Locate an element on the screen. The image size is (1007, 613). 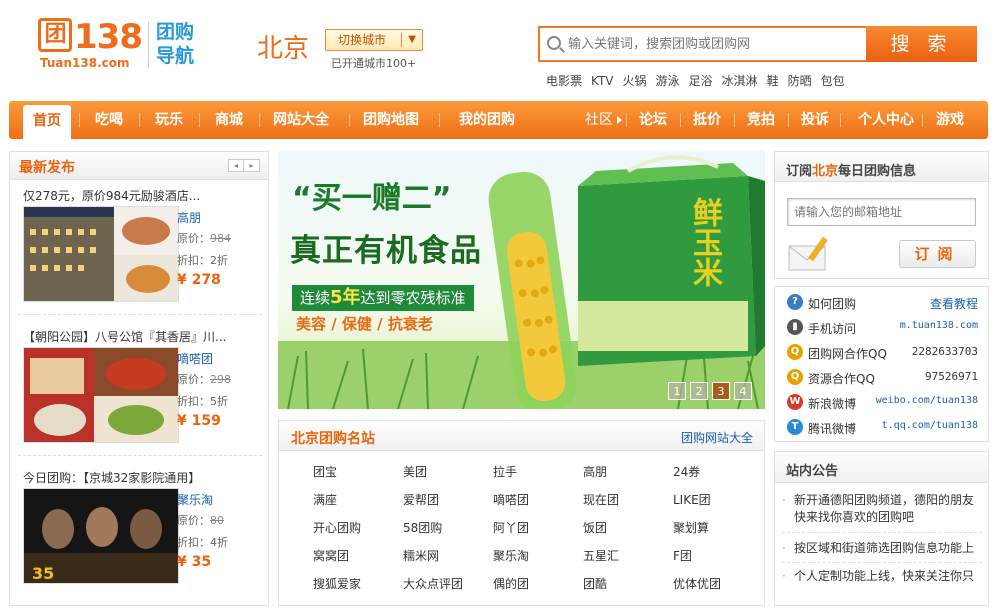
nav-item: 团购地图 is located at coordinates (391, 120).